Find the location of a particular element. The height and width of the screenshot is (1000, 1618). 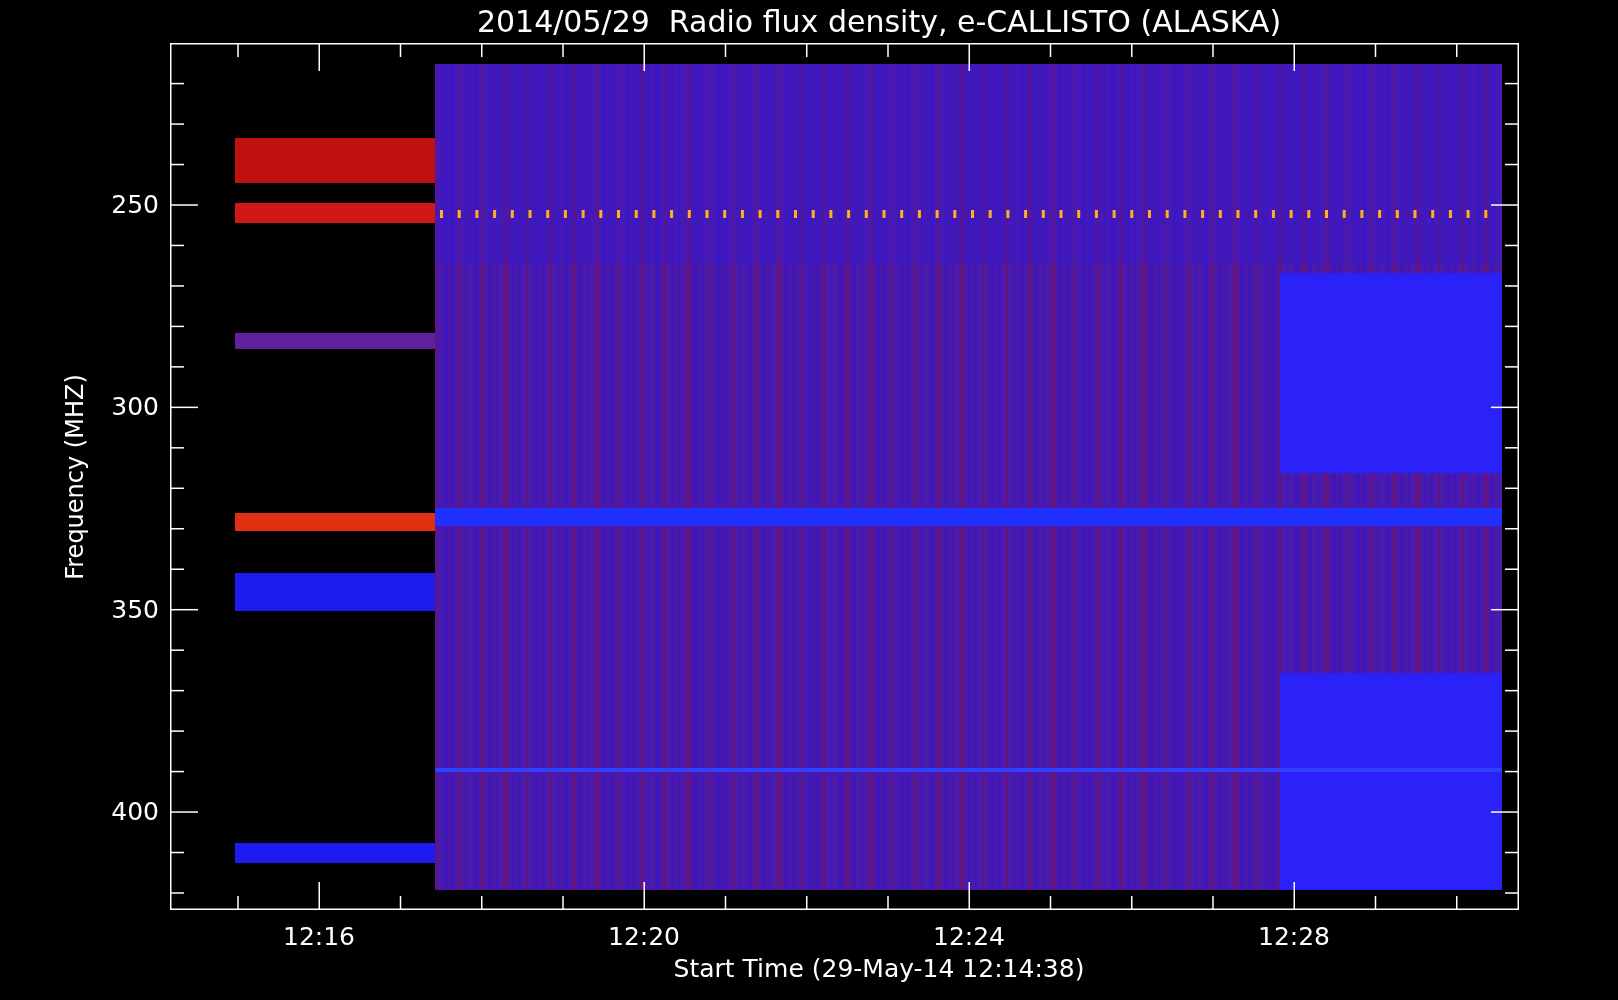

x-tick-label: 12:28 is located at coordinates (1294, 936).